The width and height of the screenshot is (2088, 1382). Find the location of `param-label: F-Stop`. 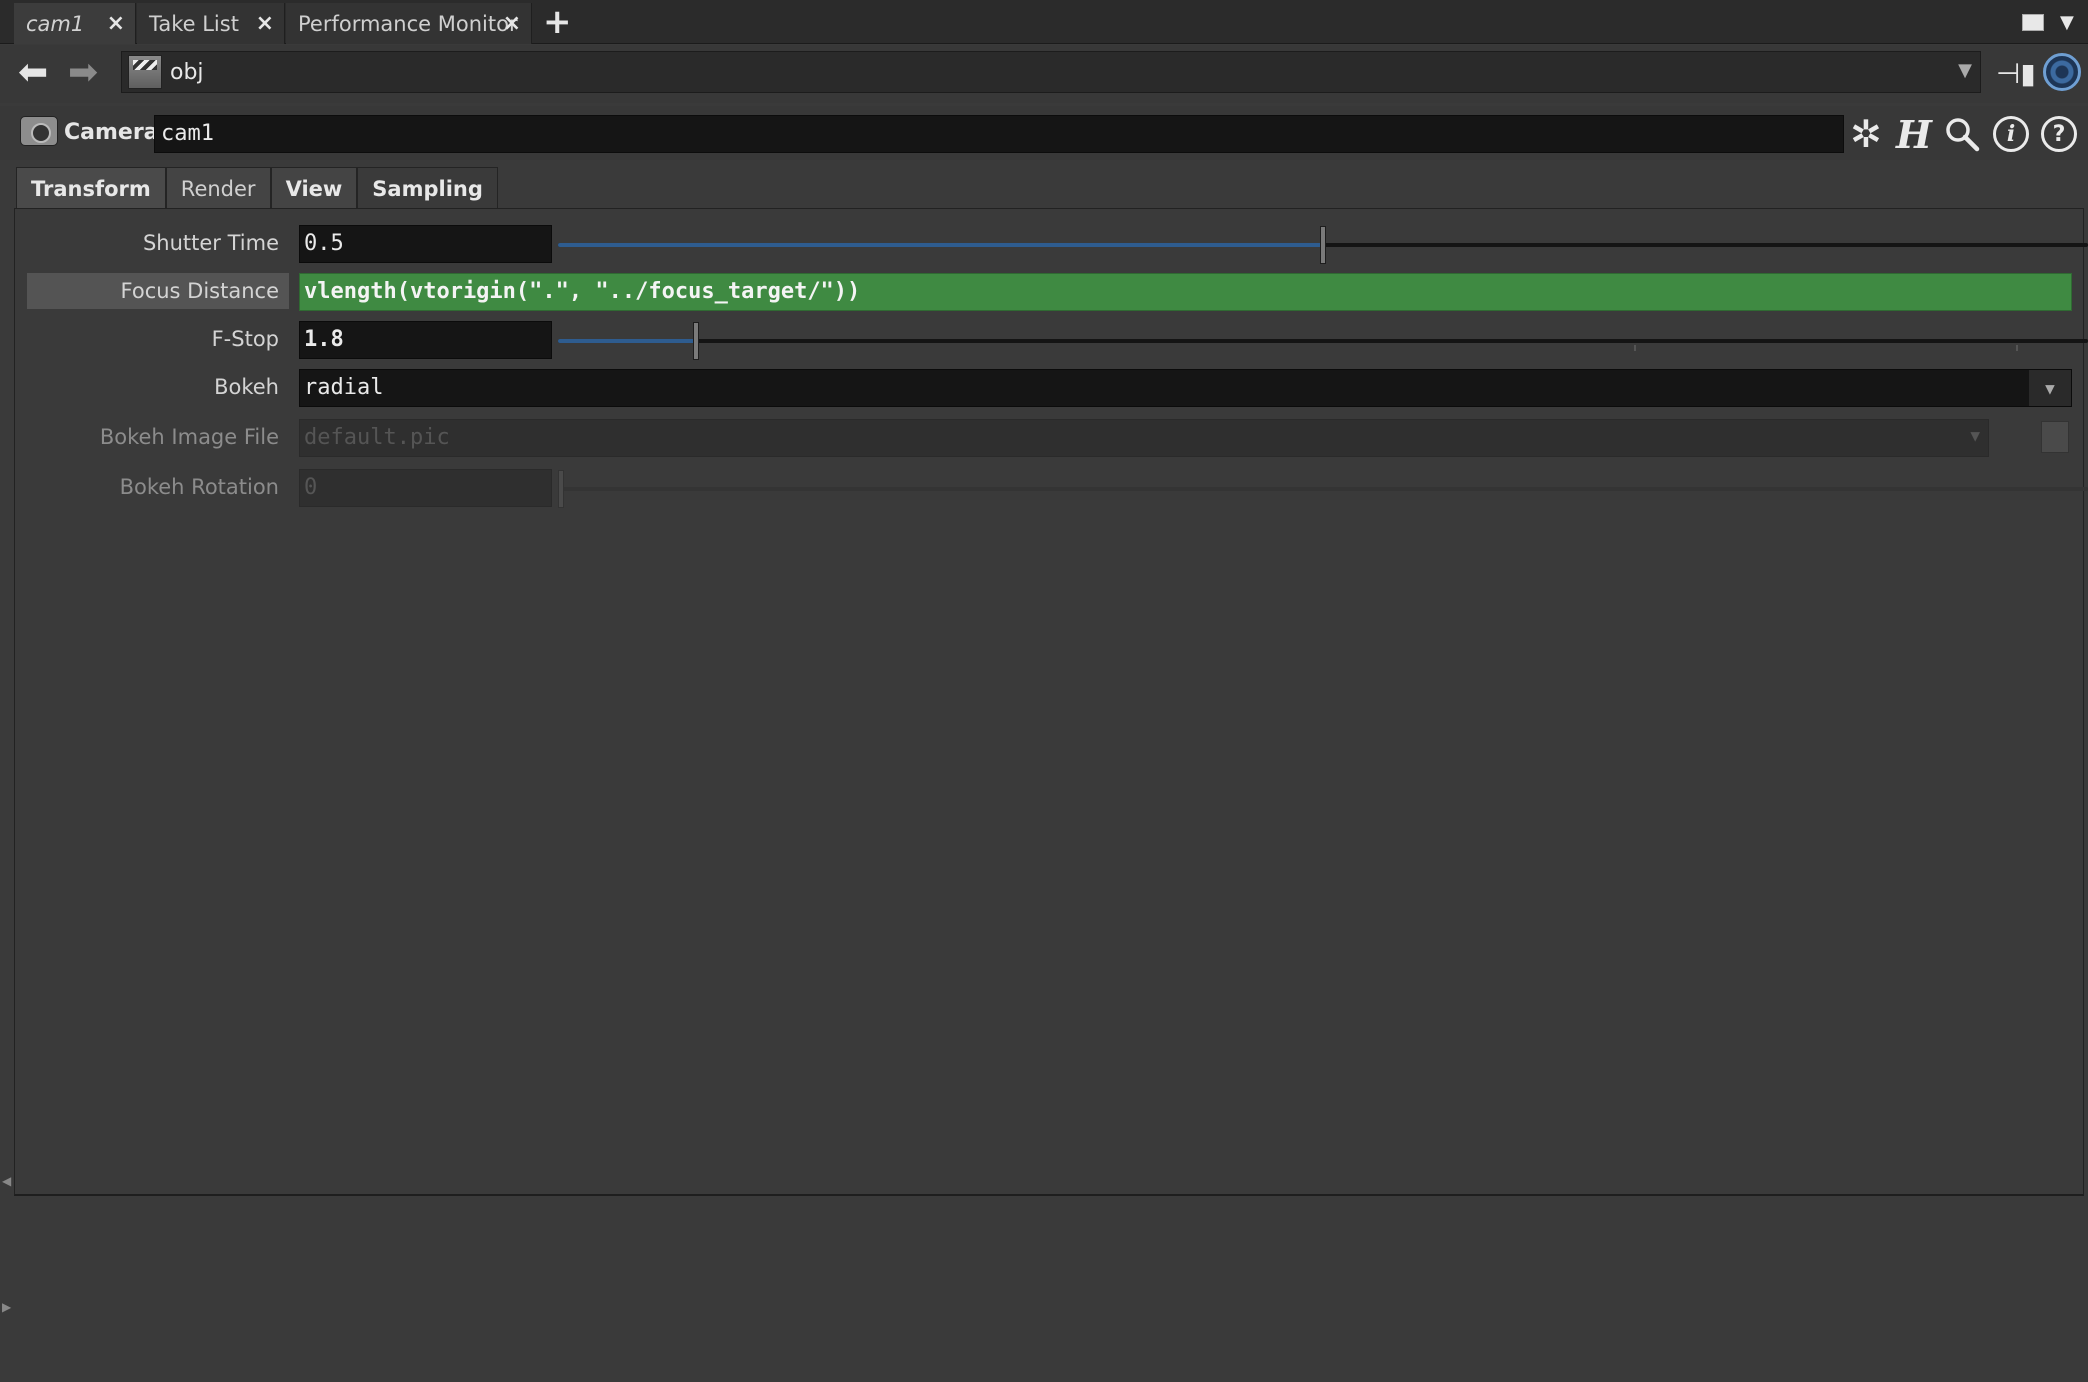

param-label: F-Stop is located at coordinates (245, 339).